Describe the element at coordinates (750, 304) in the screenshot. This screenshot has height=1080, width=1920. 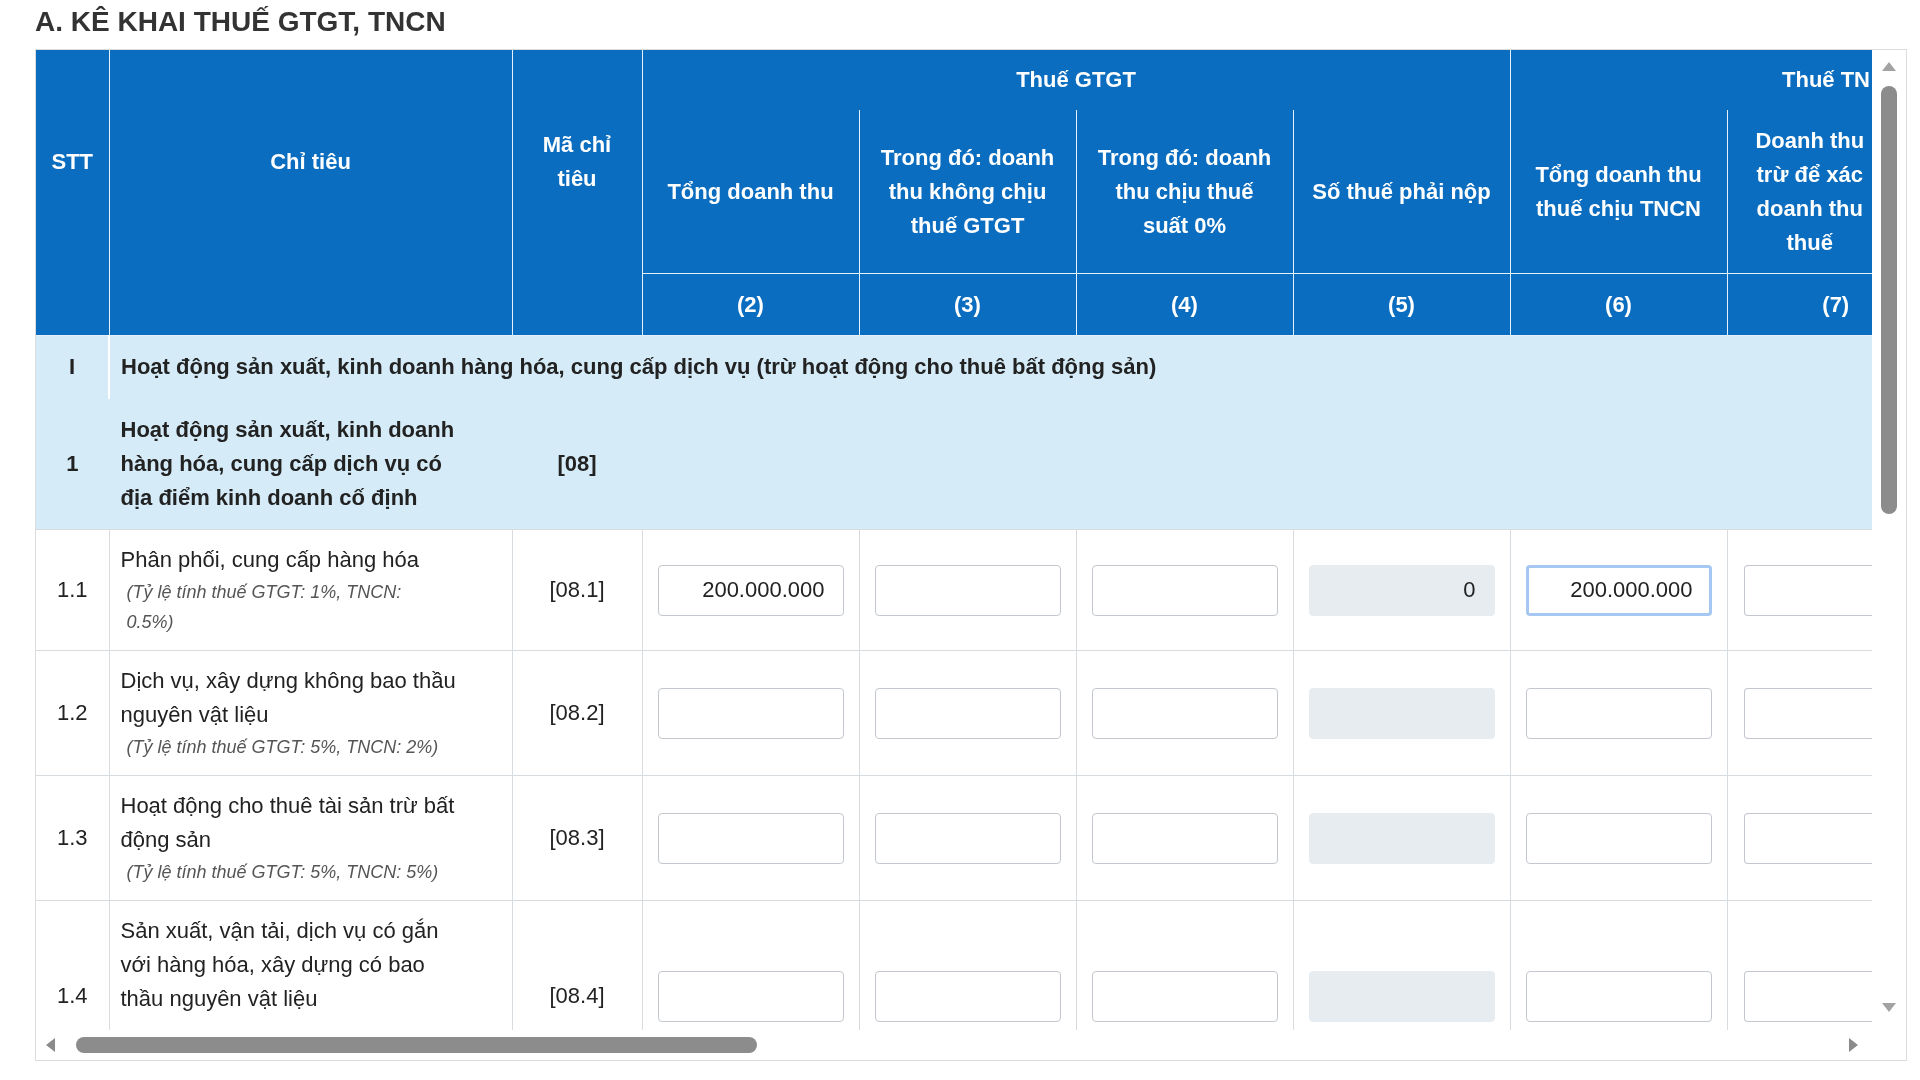
I see `column-number: (2)` at that location.